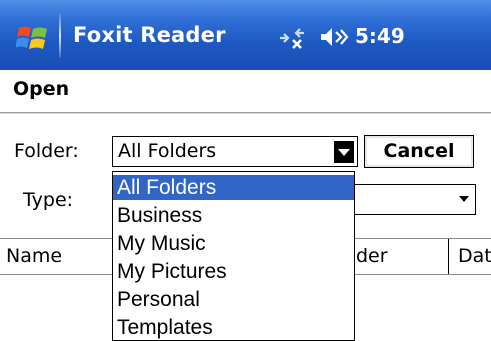 Image resolution: width=491 pixels, height=341 pixels. I want to click on folder-label: Folder:, so click(46, 151).